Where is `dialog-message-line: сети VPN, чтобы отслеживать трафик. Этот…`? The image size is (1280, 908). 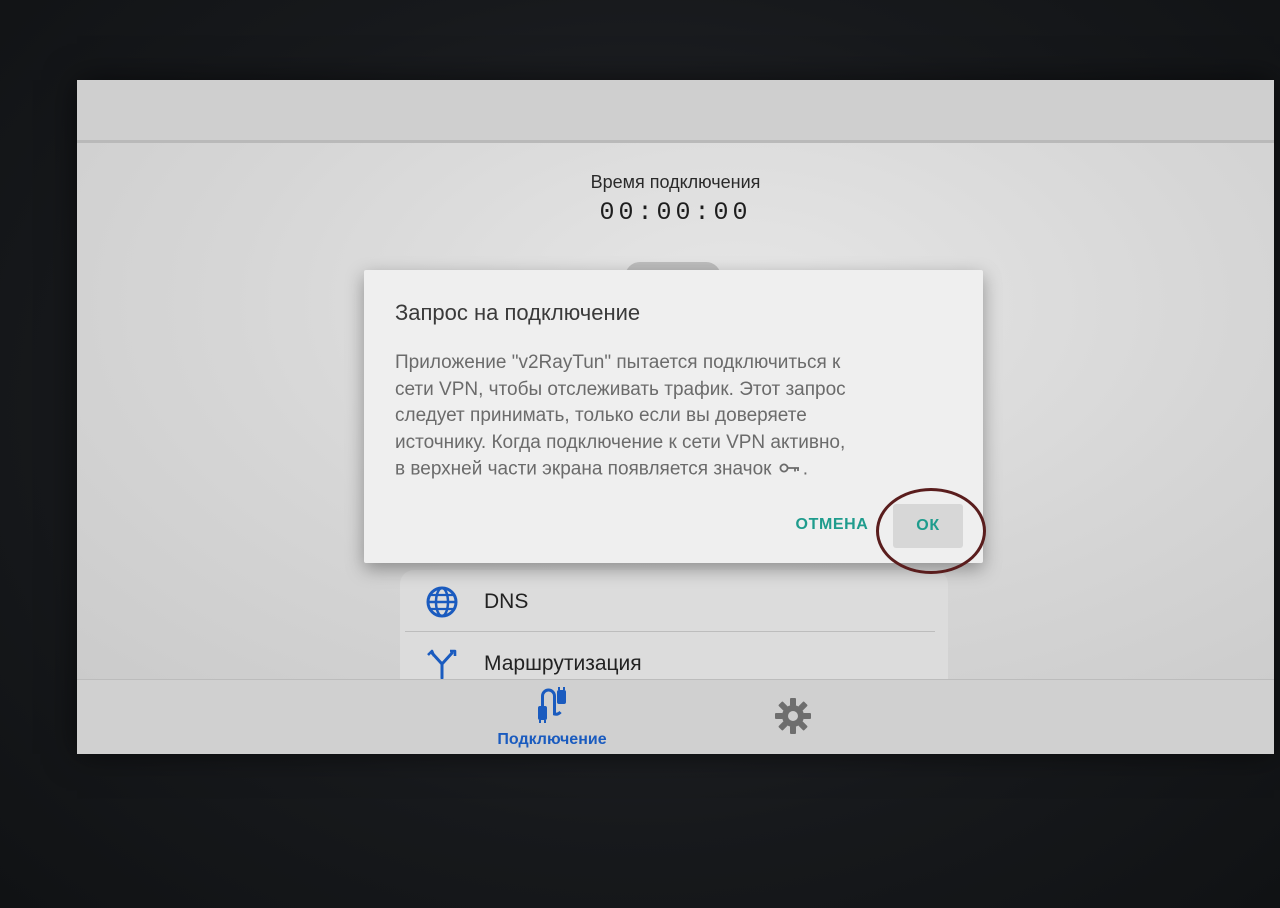 dialog-message-line: сети VPN, чтобы отслеживать трафик. Этот… is located at coordinates (620, 389).